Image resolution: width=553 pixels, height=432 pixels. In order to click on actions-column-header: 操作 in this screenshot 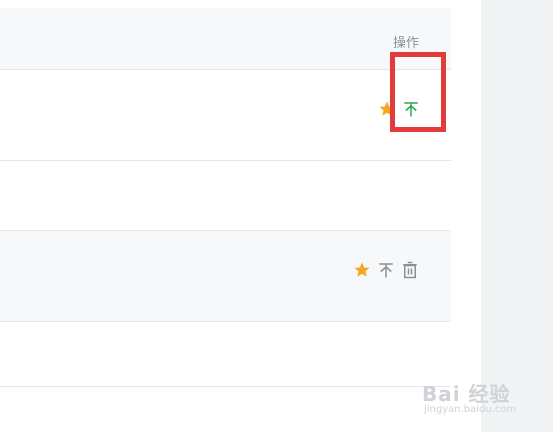, I will do `click(406, 43)`.